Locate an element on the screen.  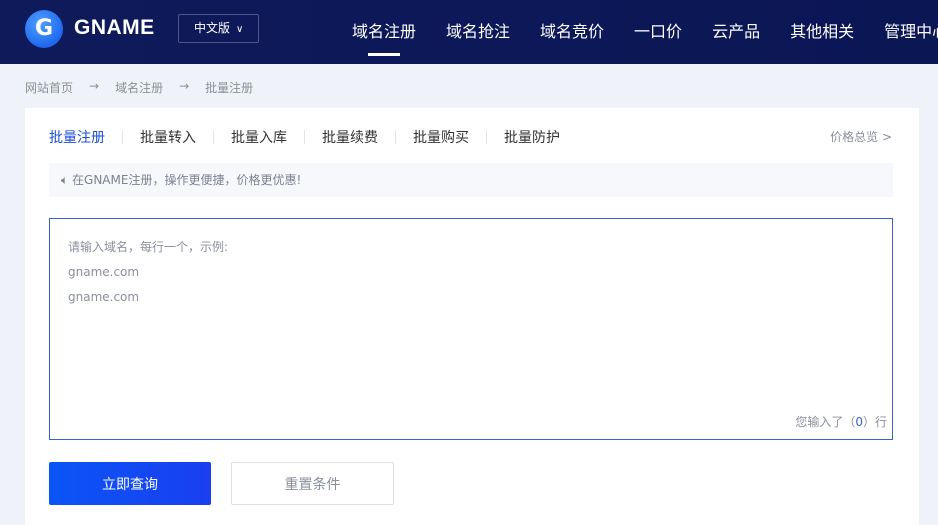
language-label: 中文版 is located at coordinates (212, 28).